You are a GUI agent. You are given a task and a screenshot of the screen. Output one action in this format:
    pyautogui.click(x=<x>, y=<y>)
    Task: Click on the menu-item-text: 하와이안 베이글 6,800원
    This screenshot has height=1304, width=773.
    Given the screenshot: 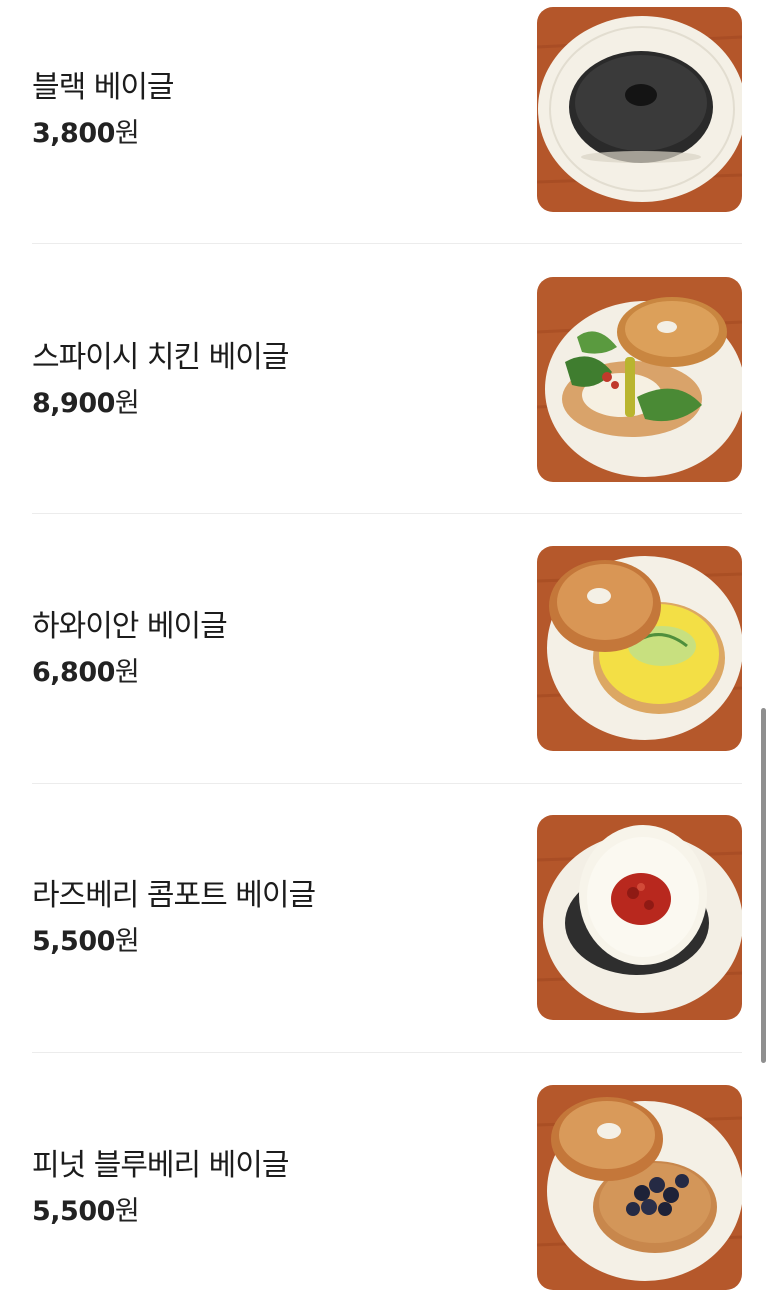 What is the action you would take?
    pyautogui.click(x=272, y=649)
    